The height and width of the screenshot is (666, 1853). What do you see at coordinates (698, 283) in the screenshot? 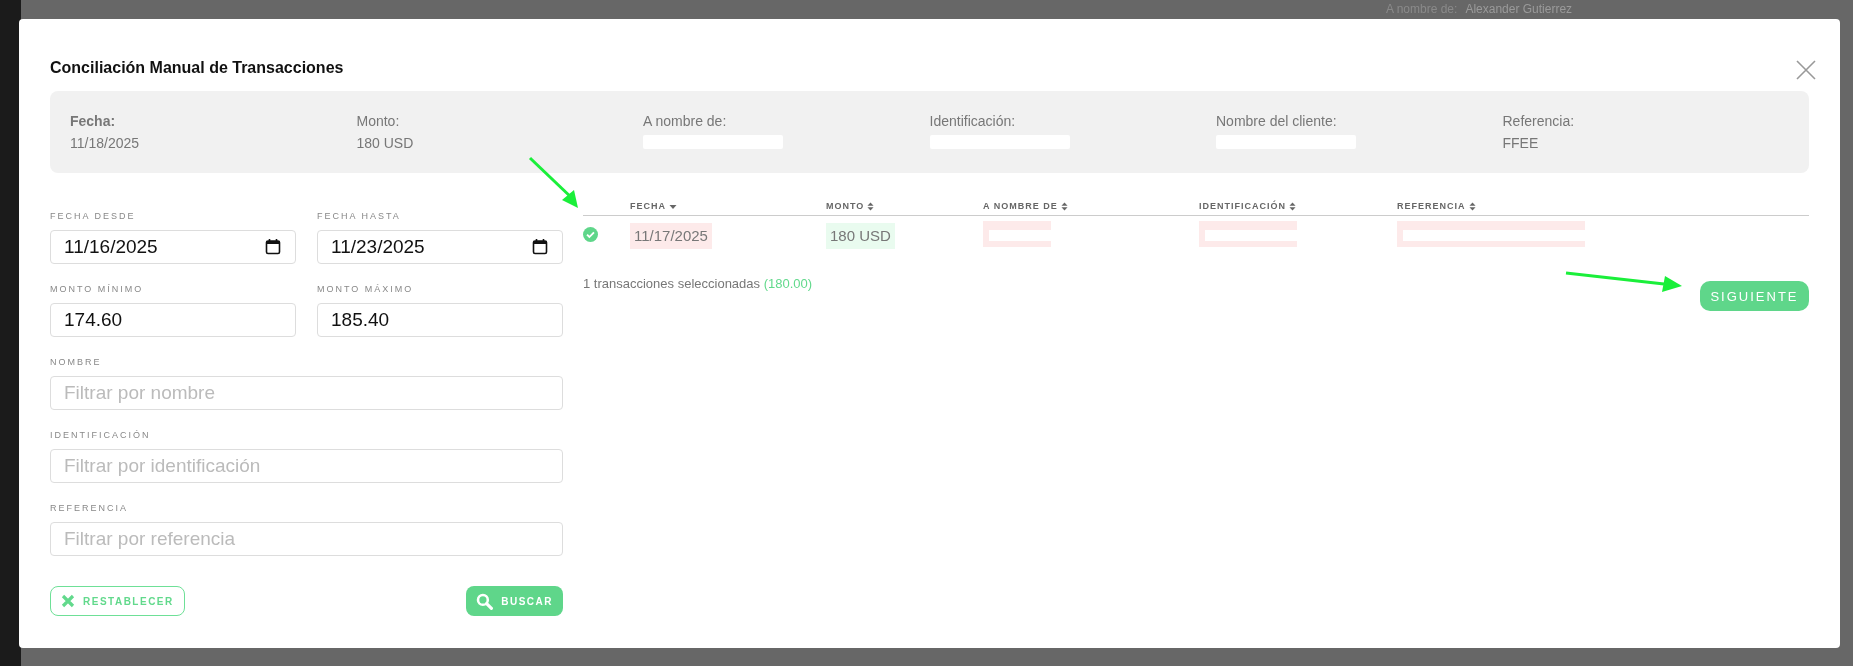
I see `selection-summary: 1 transacciones seleccionadas (180.00)` at bounding box center [698, 283].